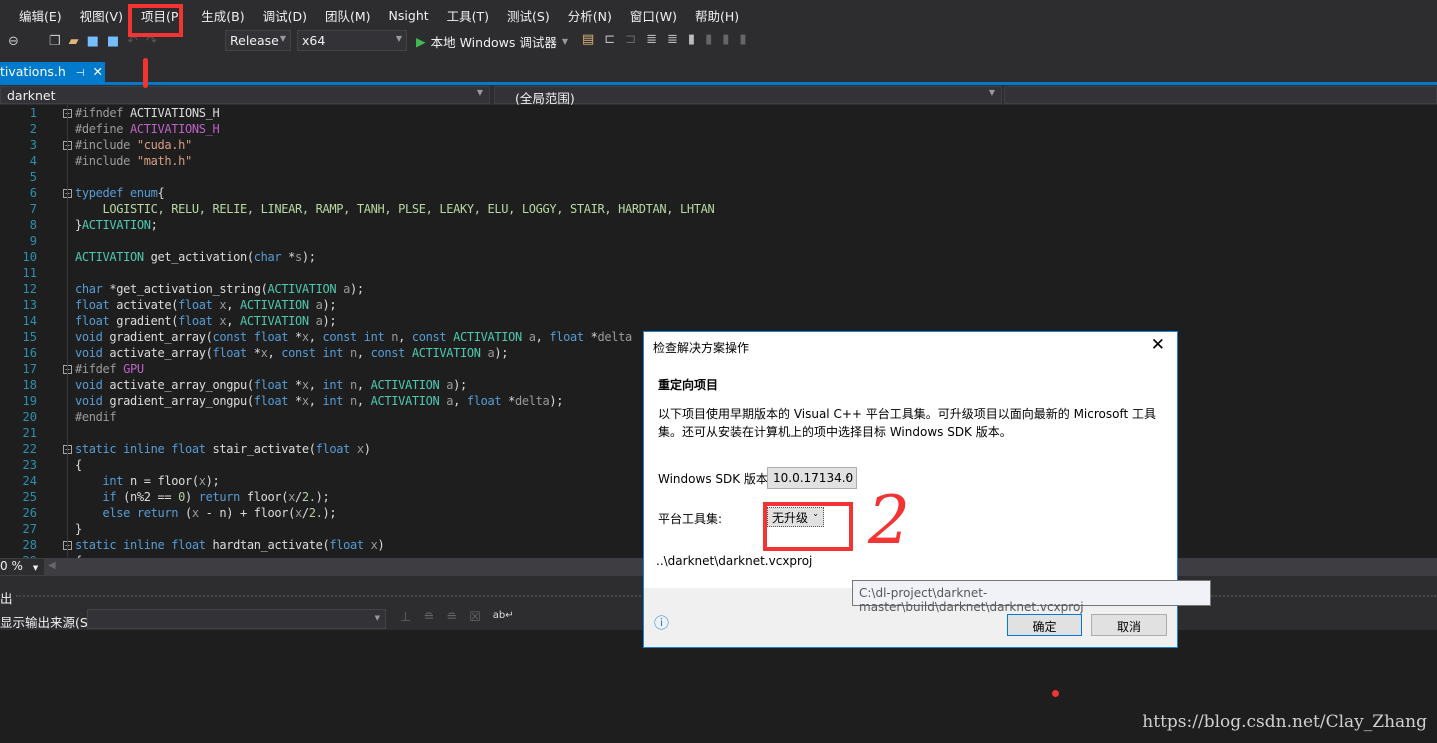  I want to click on clear-bookmark-icon: ▮, so click(742, 39).